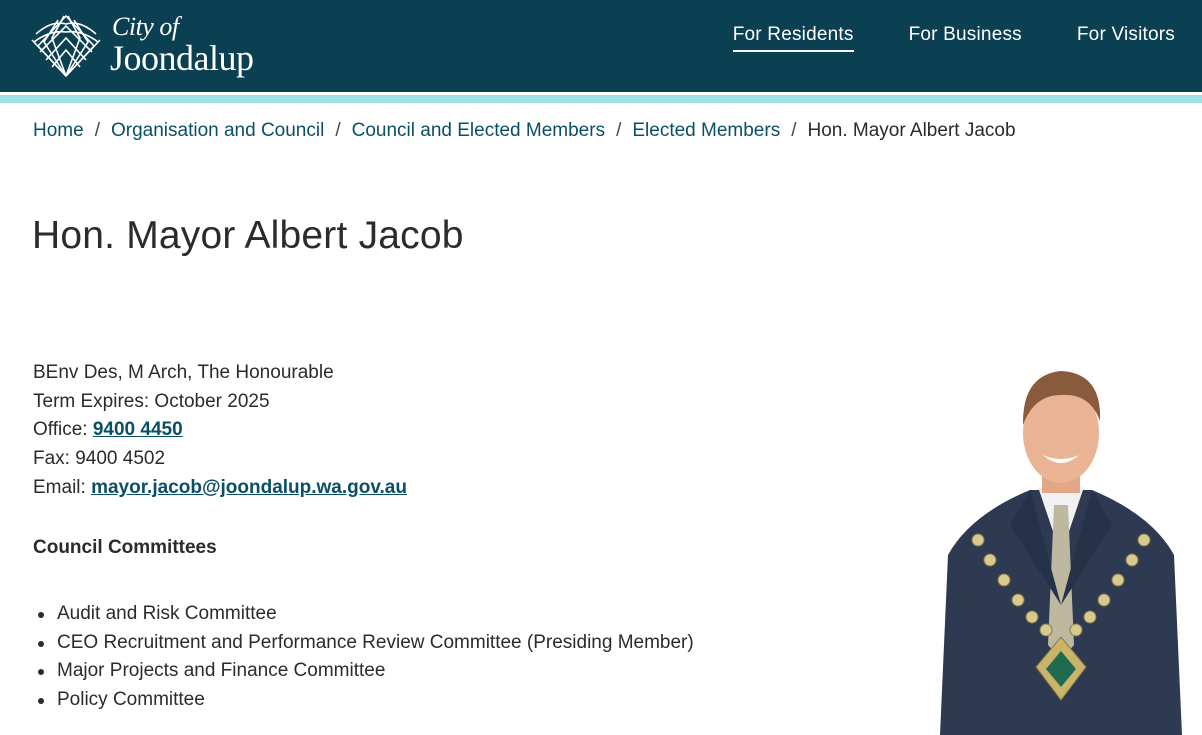  I want to click on nav-for-visitors: For Visitors, so click(1126, 38).